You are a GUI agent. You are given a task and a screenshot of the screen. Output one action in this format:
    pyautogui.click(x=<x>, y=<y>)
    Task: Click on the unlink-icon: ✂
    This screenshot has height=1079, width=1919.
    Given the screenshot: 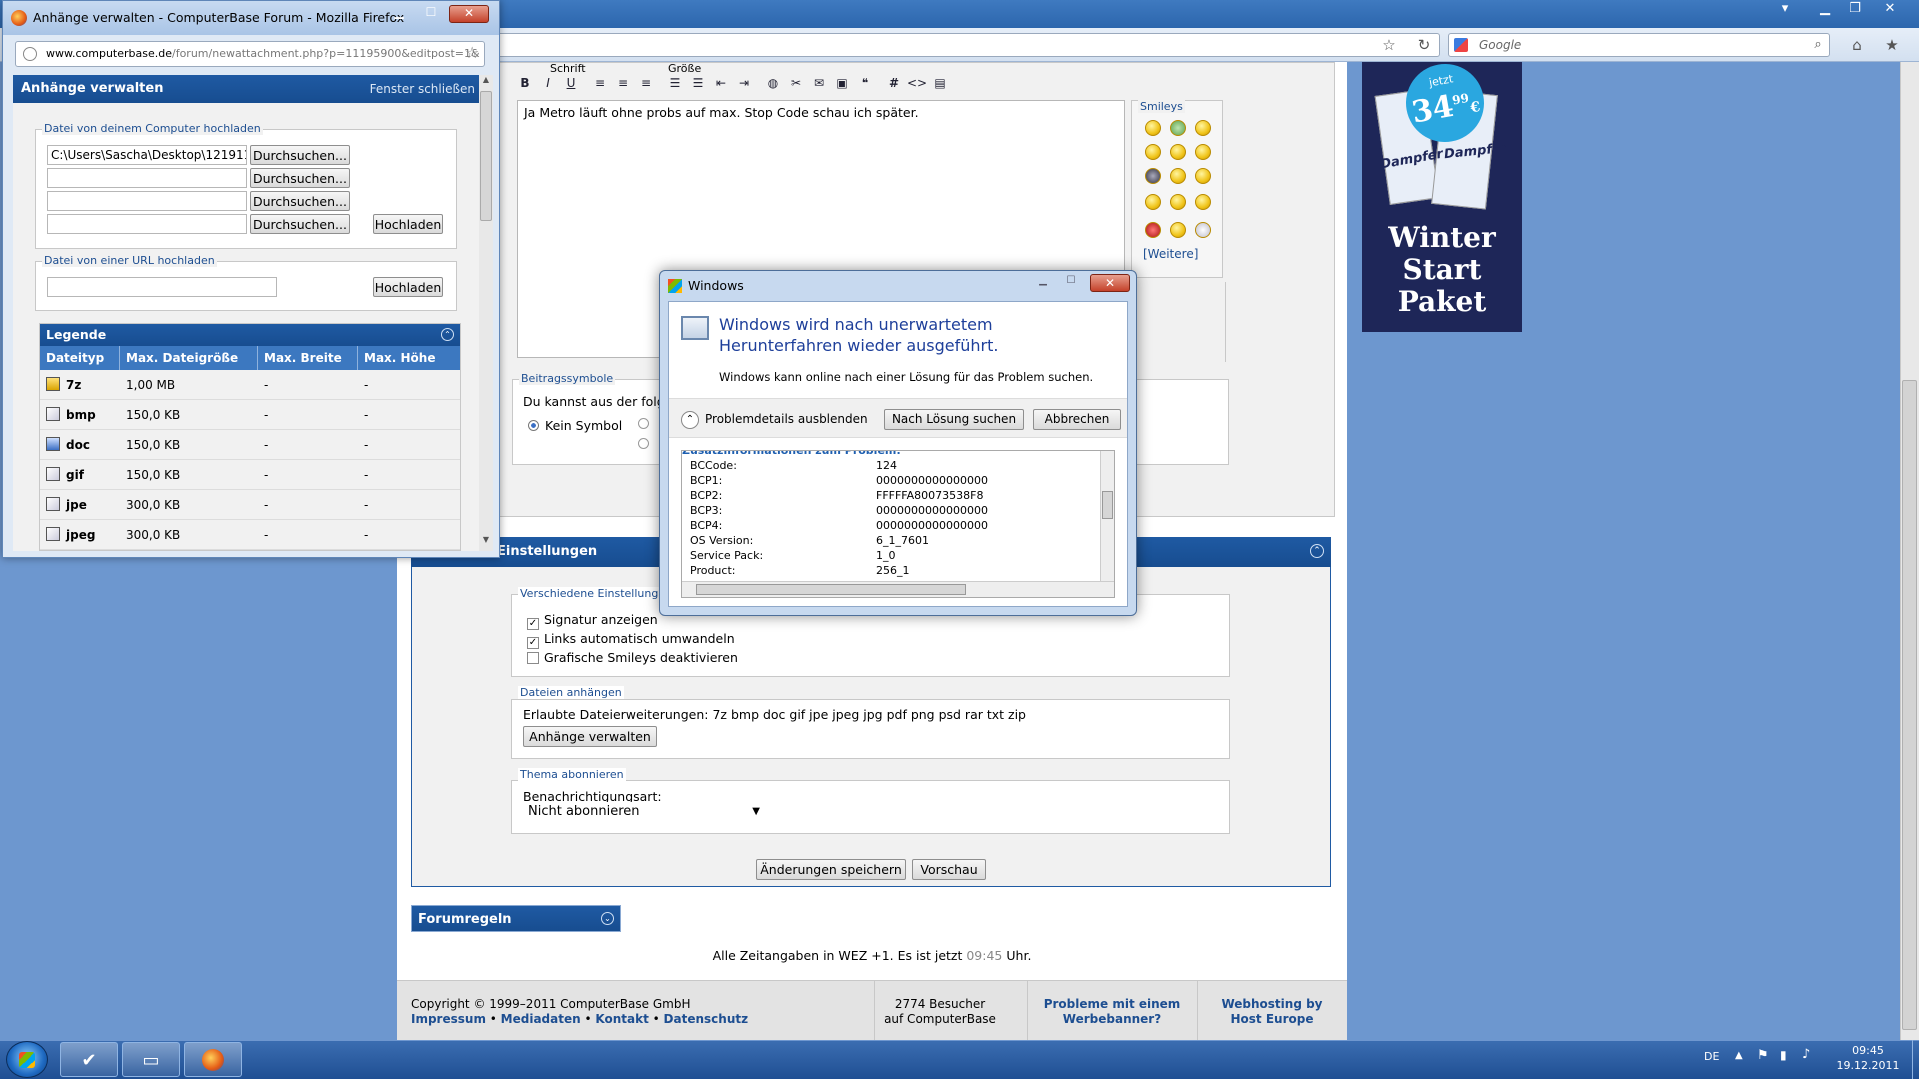 What is the action you would take?
    pyautogui.click(x=796, y=83)
    